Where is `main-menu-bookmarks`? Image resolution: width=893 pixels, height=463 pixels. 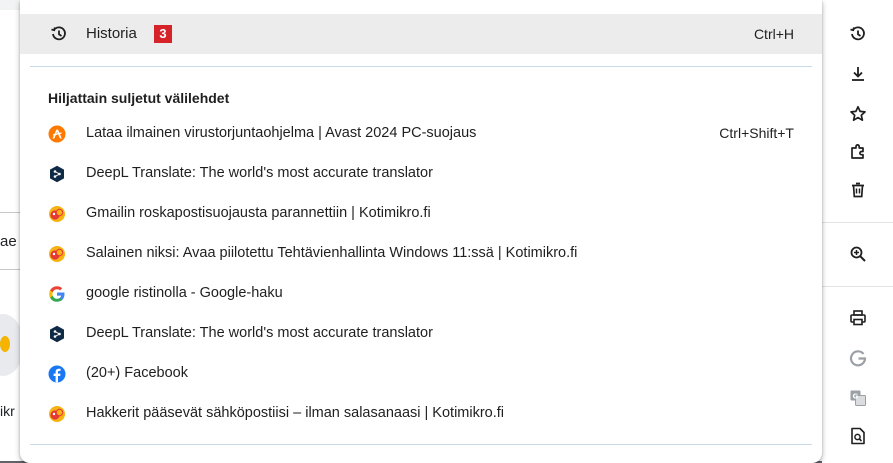 main-menu-bookmarks is located at coordinates (857, 114).